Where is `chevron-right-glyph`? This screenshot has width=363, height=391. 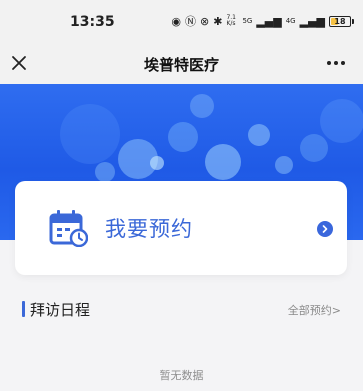
chevron-right-glyph is located at coordinates (325, 229).